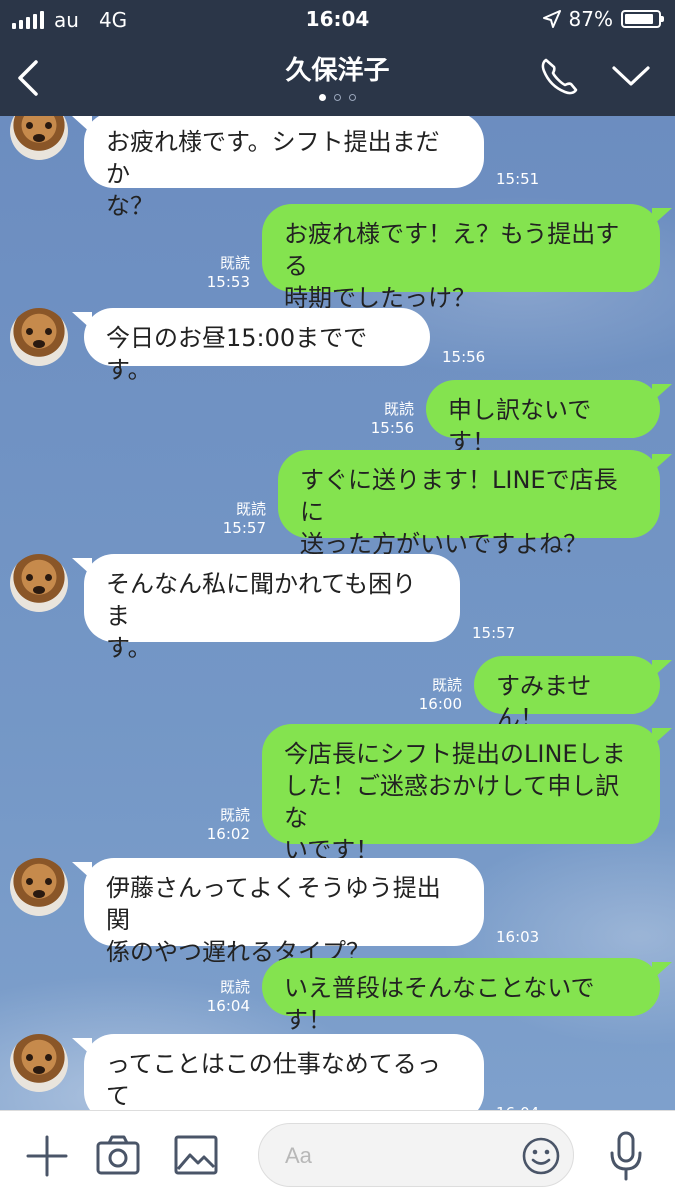 The image size is (675, 1201). What do you see at coordinates (461, 258) in the screenshot?
I see `outgoing-message-bubble: お疲れ様です！え？もう提出する 時期でしたっけ？` at bounding box center [461, 258].